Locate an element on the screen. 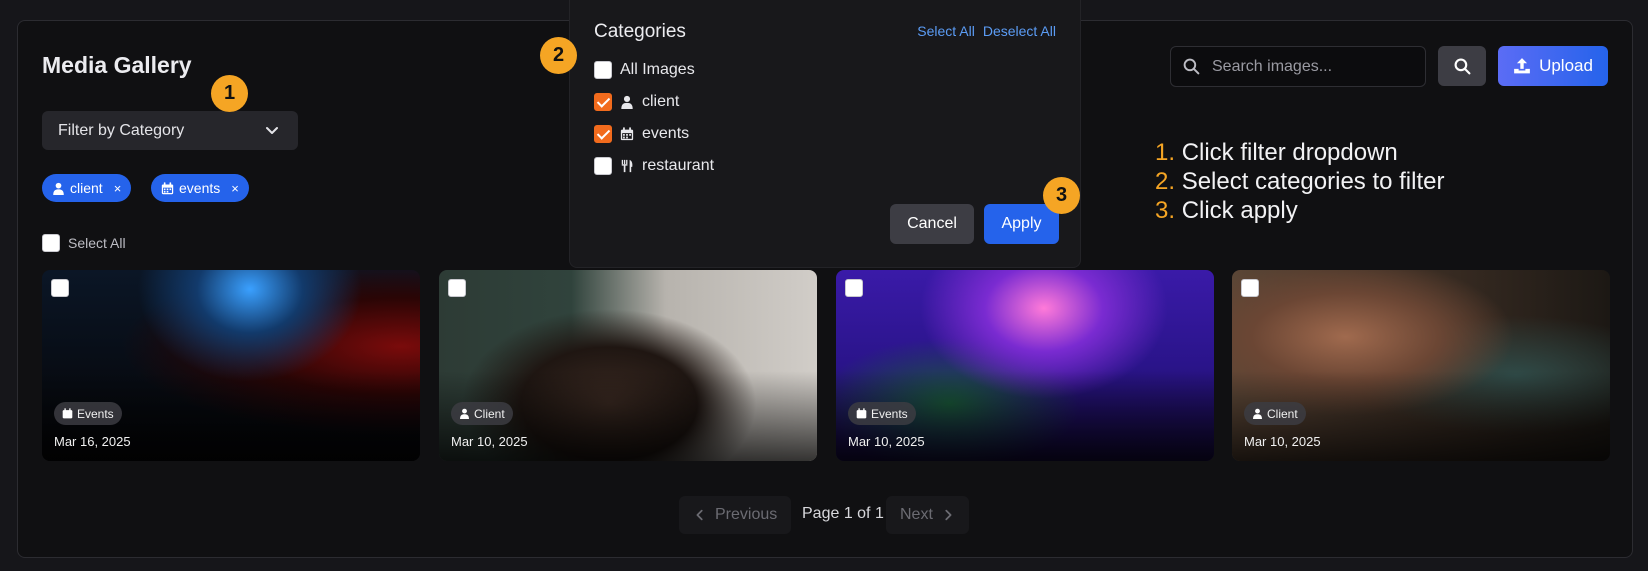 The image size is (1648, 571). instruction-line: 2. Select categories to filter is located at coordinates (1299, 181).